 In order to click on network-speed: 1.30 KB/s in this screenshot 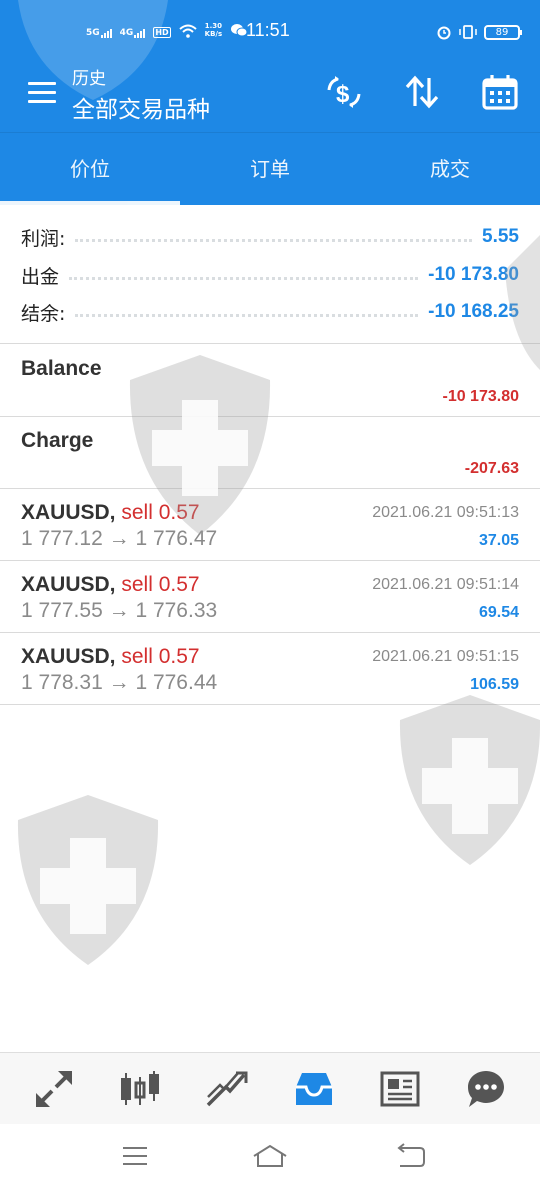, I will do `click(213, 30)`.